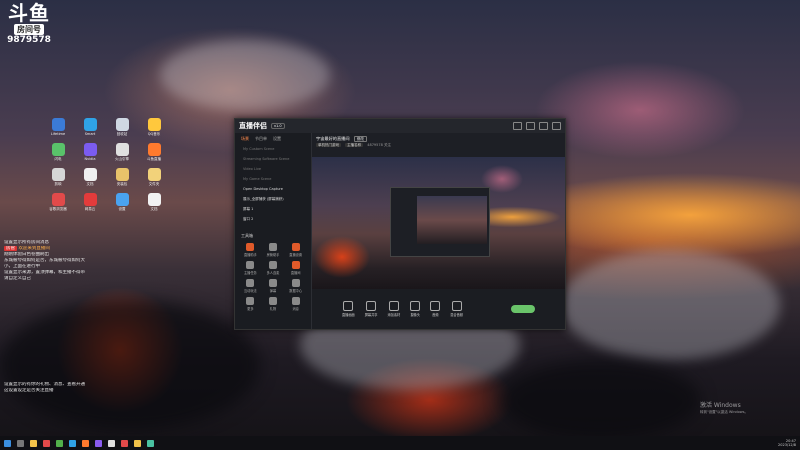  What do you see at coordinates (29, 40) in the screenshot?
I see `room-number: 9879578` at bounding box center [29, 40].